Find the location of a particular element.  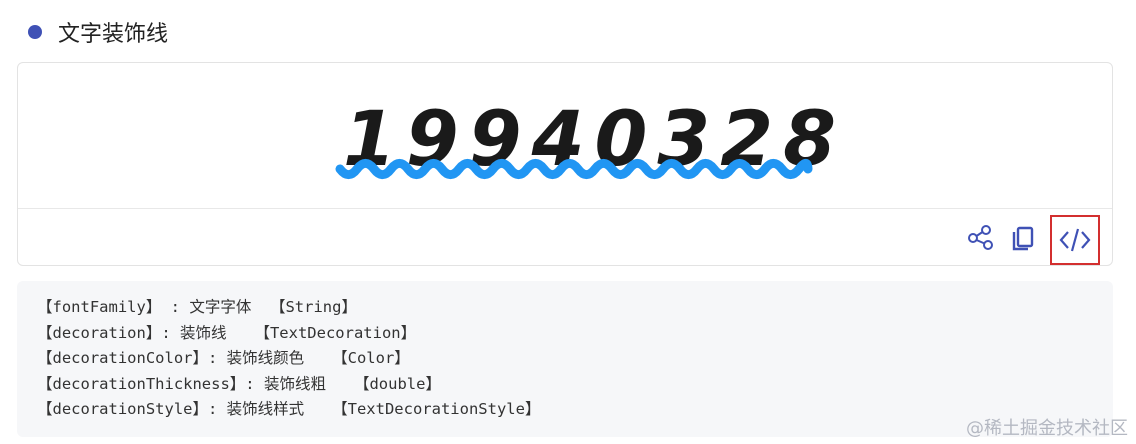

share-button is located at coordinates (980, 238).